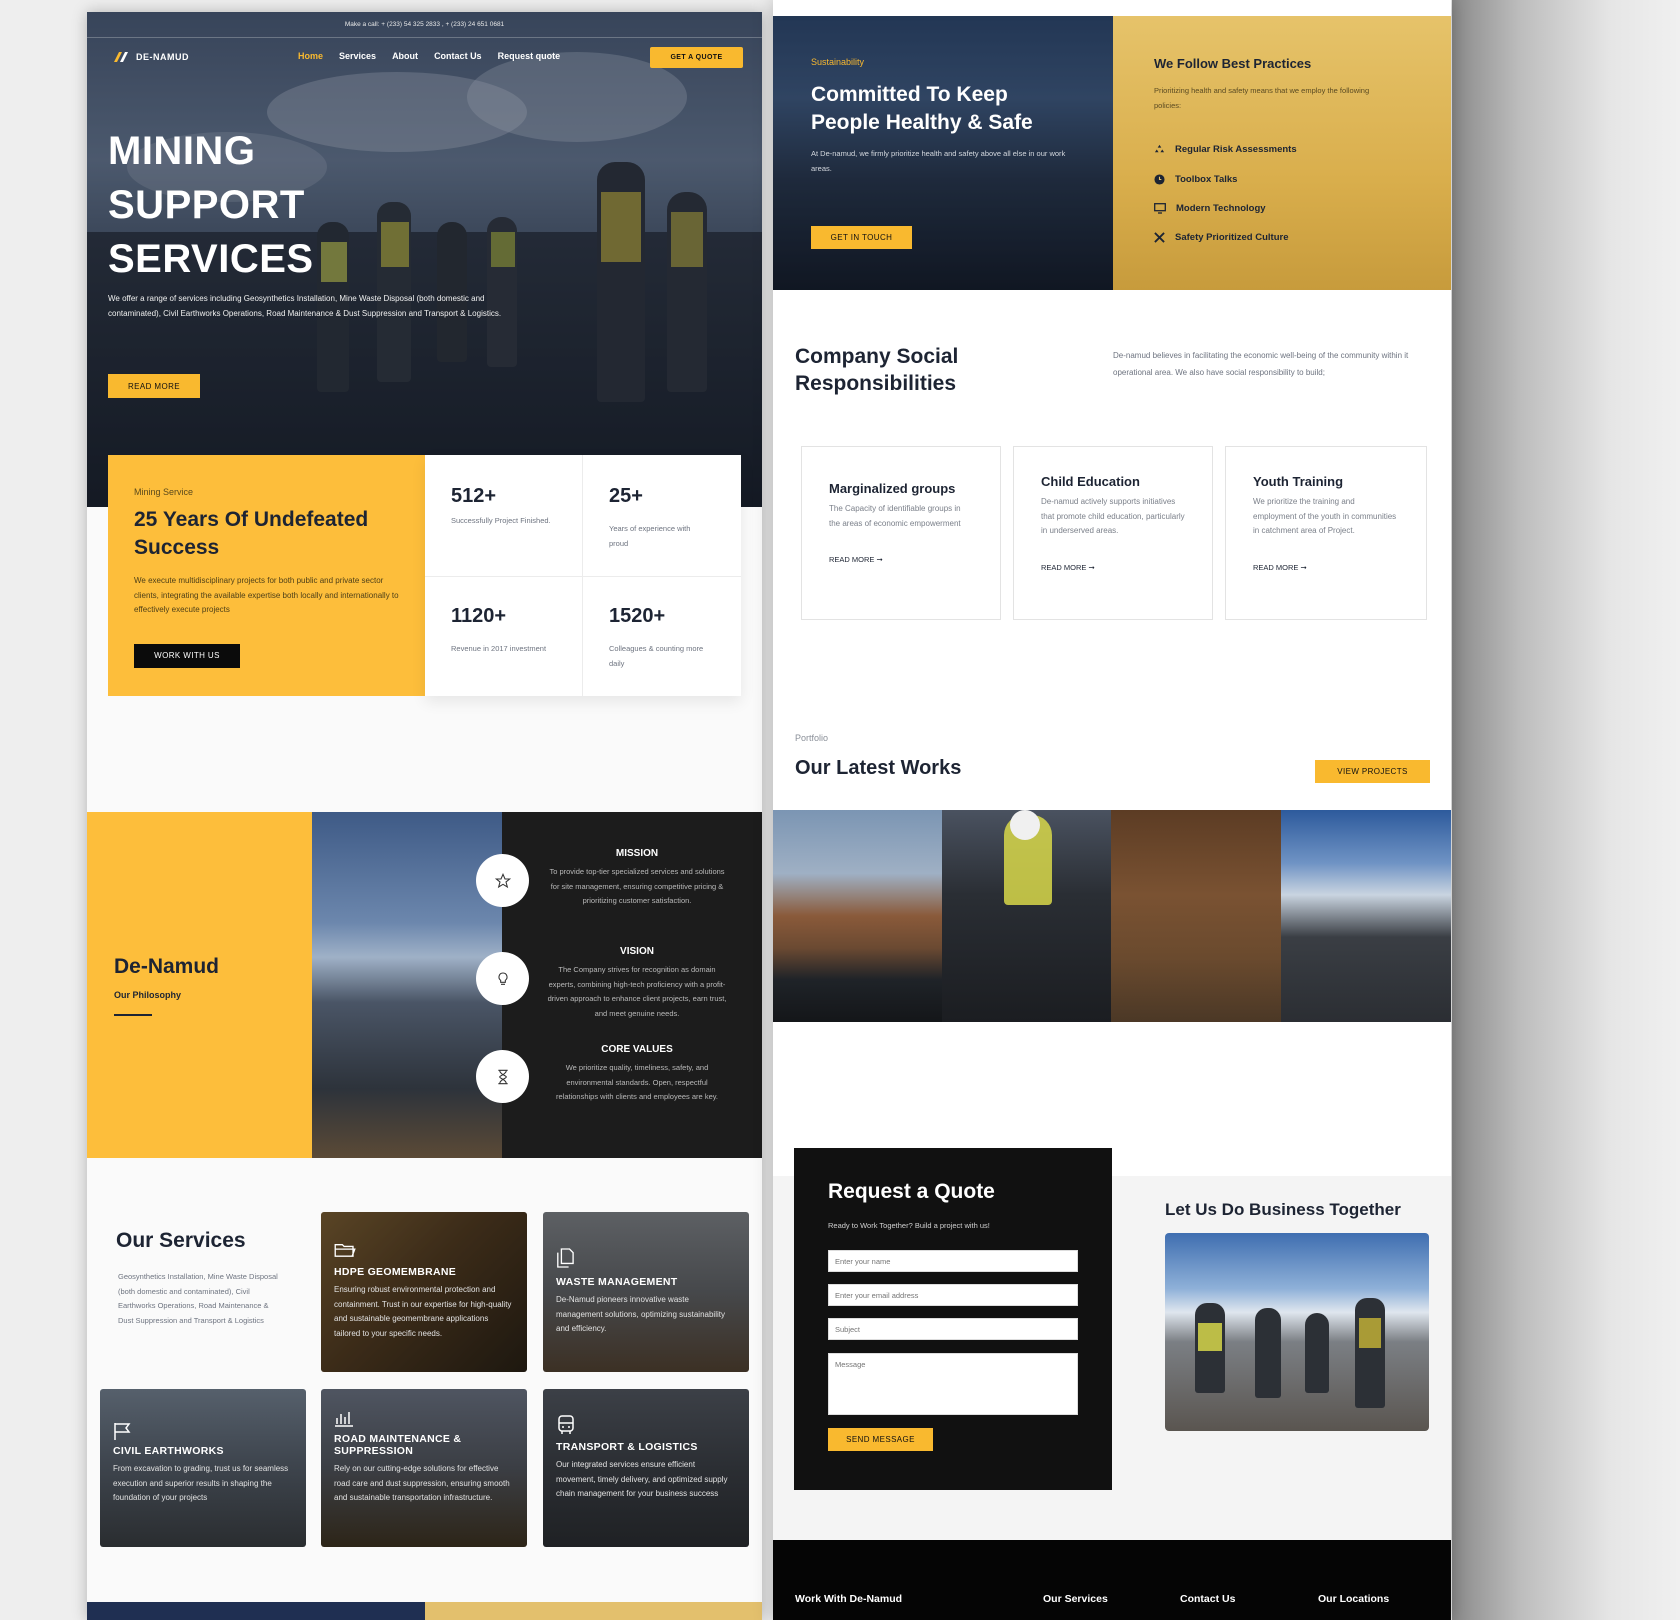 Image resolution: width=1680 pixels, height=1620 pixels. I want to click on nav-services: Services, so click(357, 56).